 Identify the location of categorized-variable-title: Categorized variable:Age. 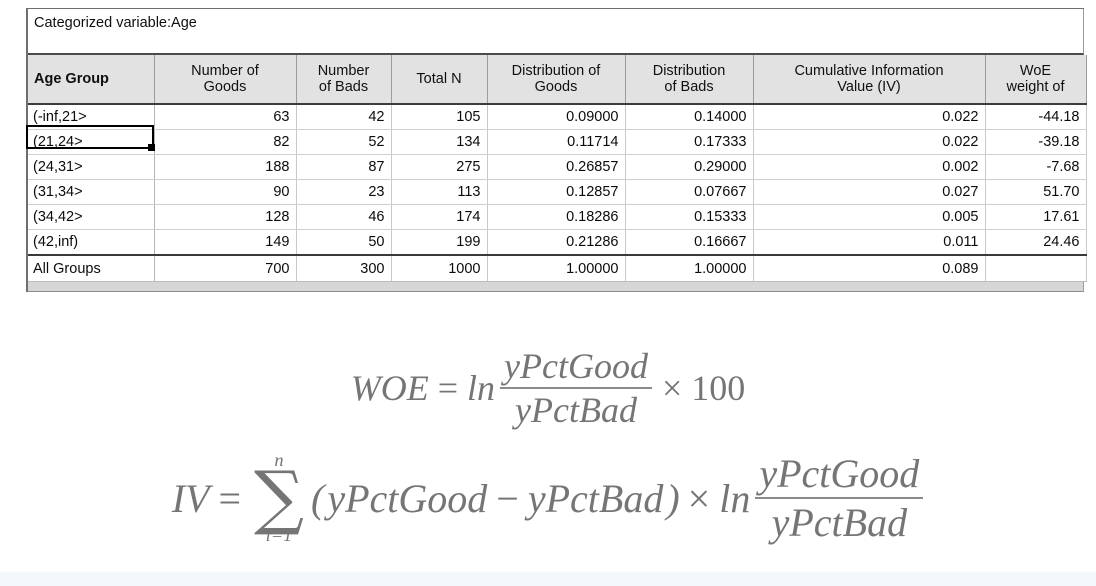
(115, 23).